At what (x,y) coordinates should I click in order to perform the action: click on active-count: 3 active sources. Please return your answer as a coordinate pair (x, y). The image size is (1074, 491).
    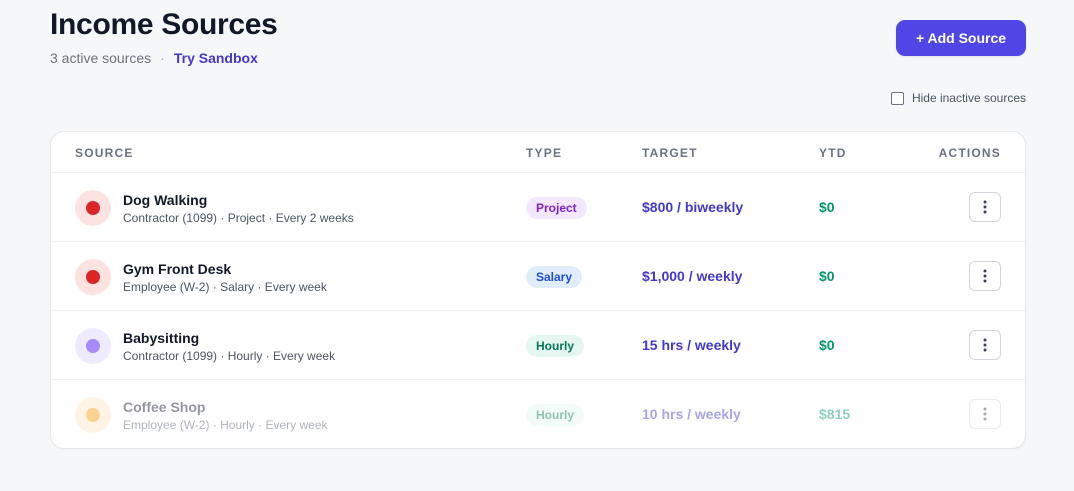
    Looking at the image, I should click on (101, 58).